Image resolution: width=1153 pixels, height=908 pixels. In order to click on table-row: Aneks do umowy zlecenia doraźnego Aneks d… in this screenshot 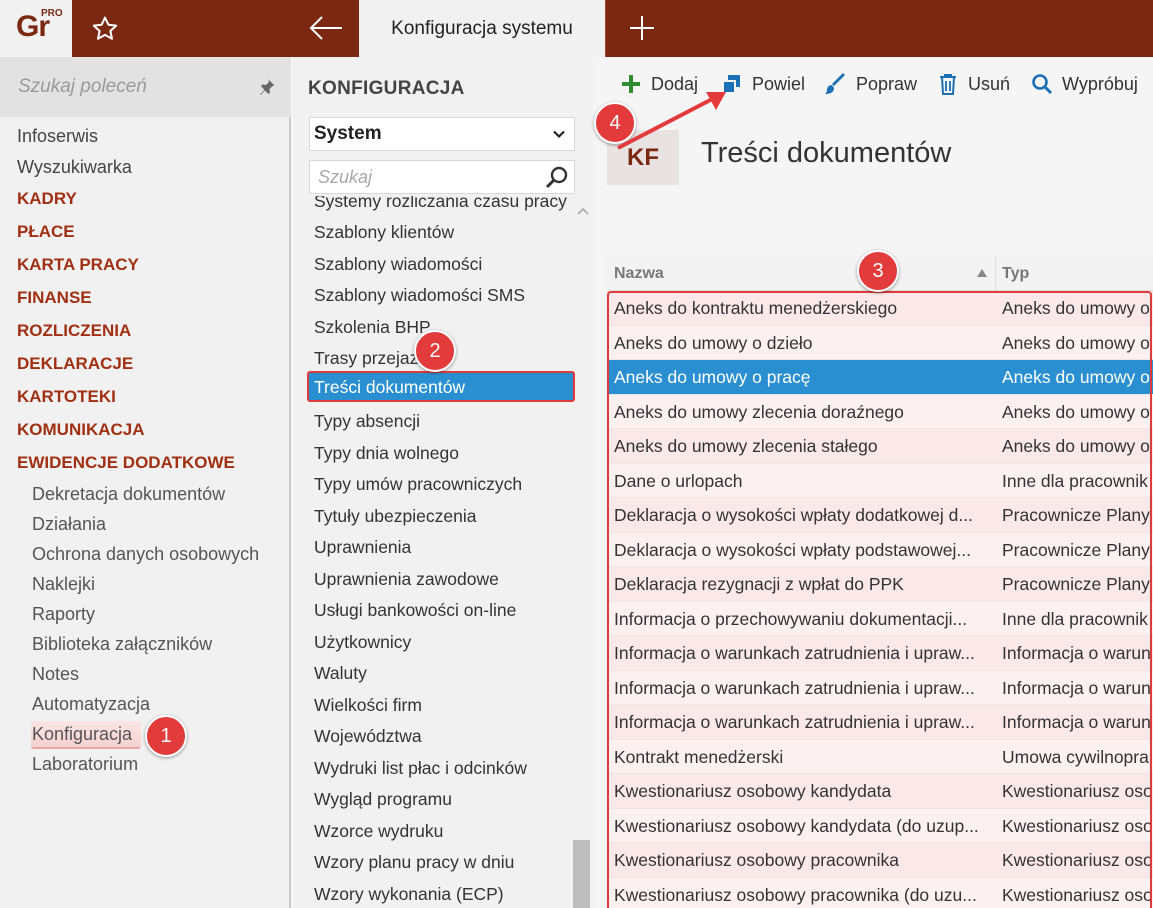, I will do `click(880, 411)`.